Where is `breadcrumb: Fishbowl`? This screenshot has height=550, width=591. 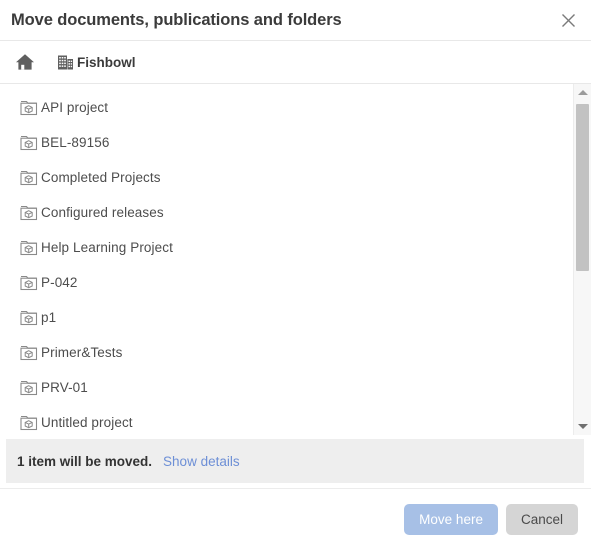 breadcrumb: Fishbowl is located at coordinates (295, 62).